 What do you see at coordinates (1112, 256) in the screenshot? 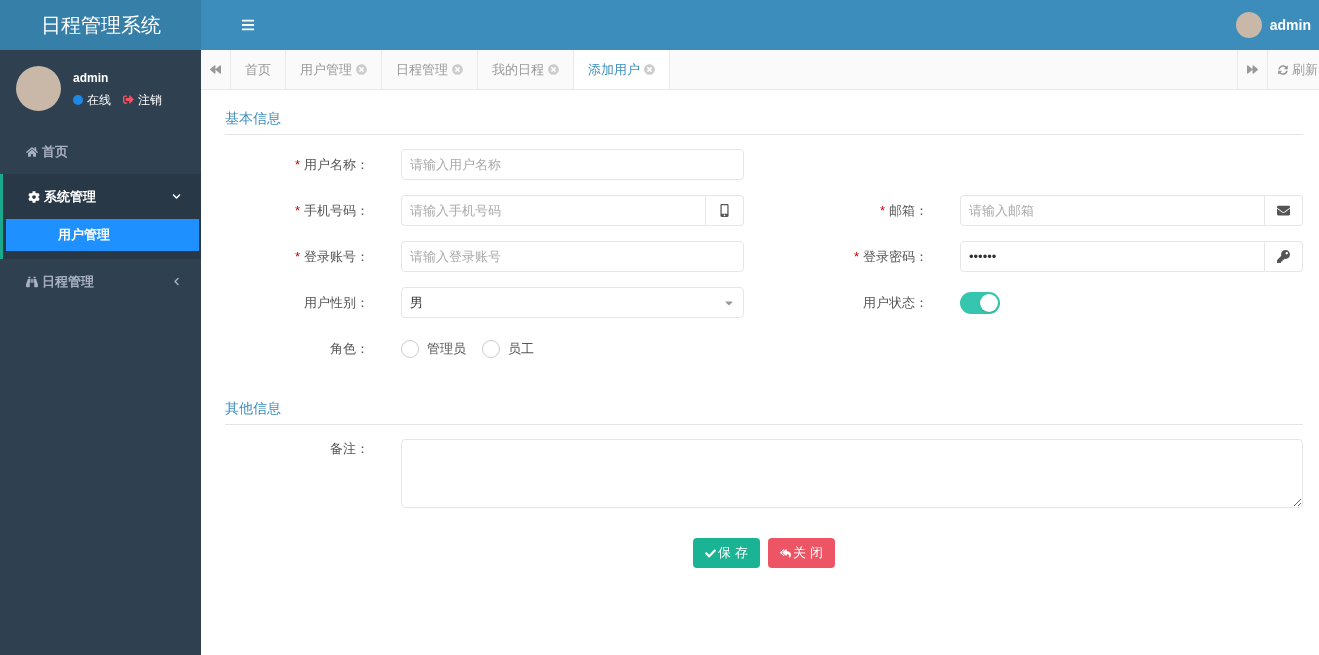
I see `password-field: ••••••` at bounding box center [1112, 256].